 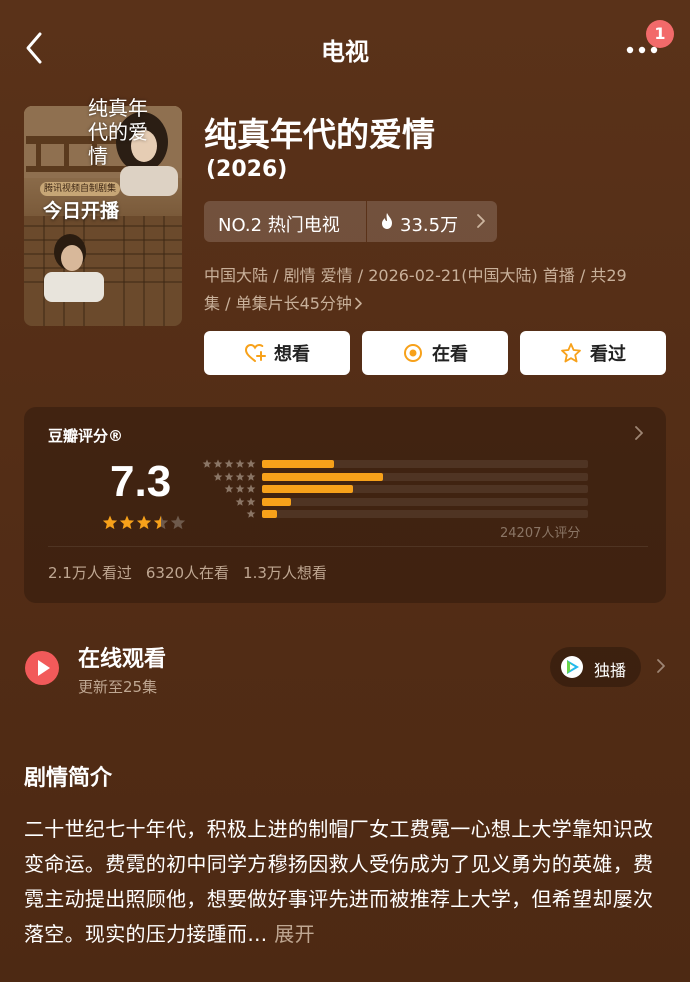 I want to click on watching-label: 在看, so click(x=450, y=354).